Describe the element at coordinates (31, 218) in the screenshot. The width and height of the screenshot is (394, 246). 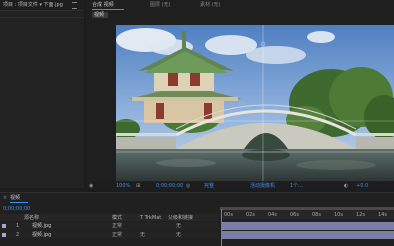
I see `column-source-name: 源名称` at that location.